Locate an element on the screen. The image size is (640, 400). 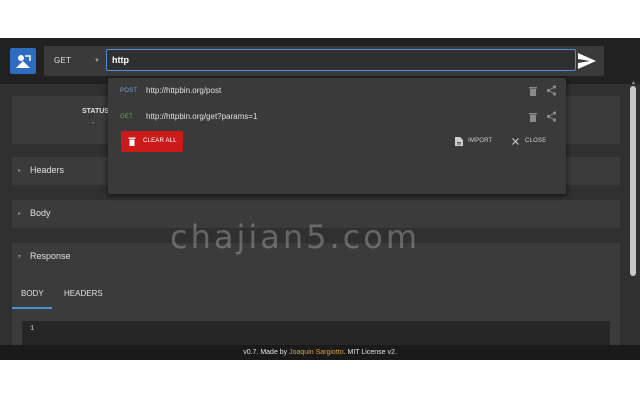
footer-prefix: v0.7. Made by is located at coordinates (266, 352).